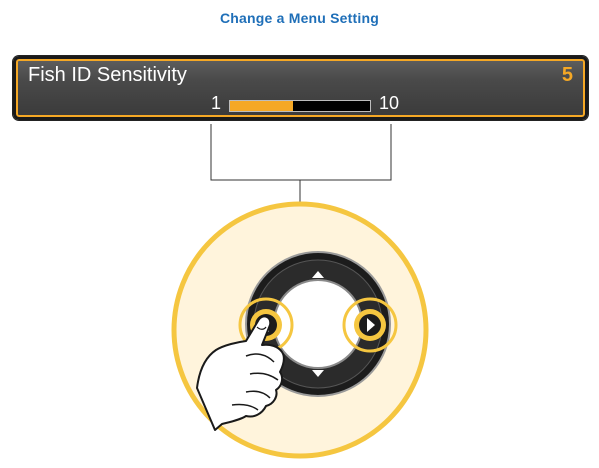 This screenshot has width=599, height=468. What do you see at coordinates (318, 324) in the screenshot?
I see `keypad-center` at bounding box center [318, 324].